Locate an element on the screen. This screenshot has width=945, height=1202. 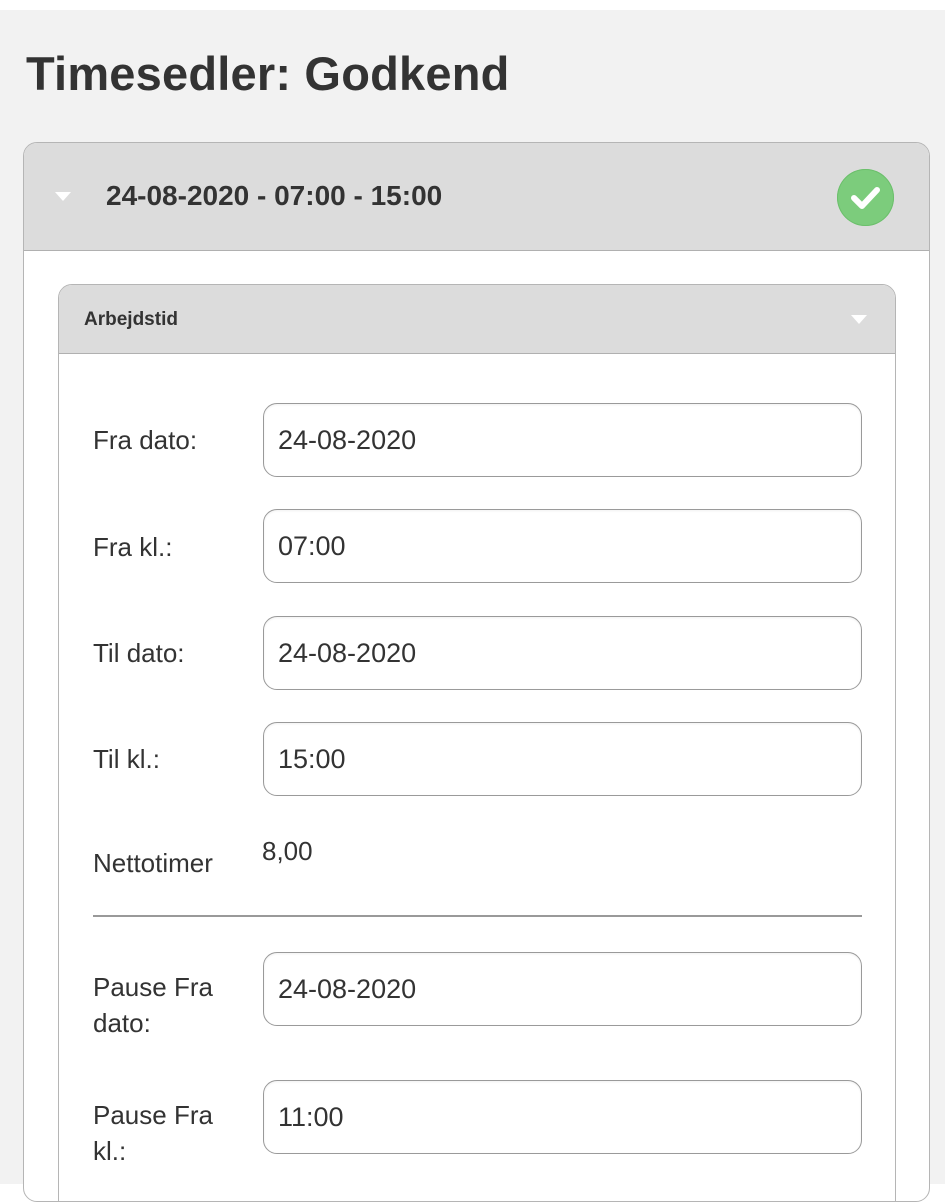
nettotimer-value: 8,00 is located at coordinates (287, 851).